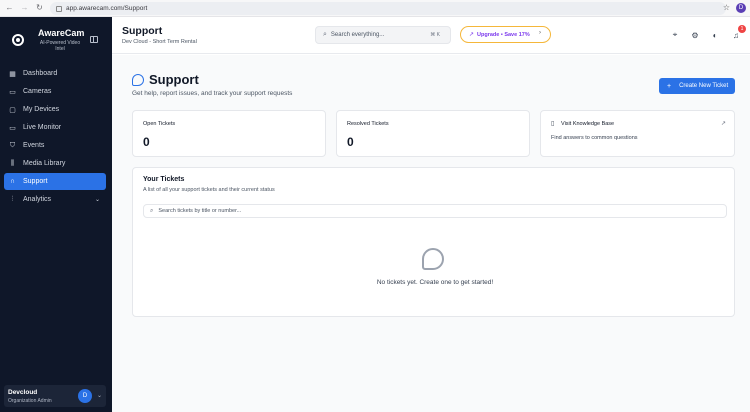 The width and height of the screenshot is (750, 412). What do you see at coordinates (42, 127) in the screenshot?
I see `sidebar-item-label: Live Monitor` at bounding box center [42, 127].